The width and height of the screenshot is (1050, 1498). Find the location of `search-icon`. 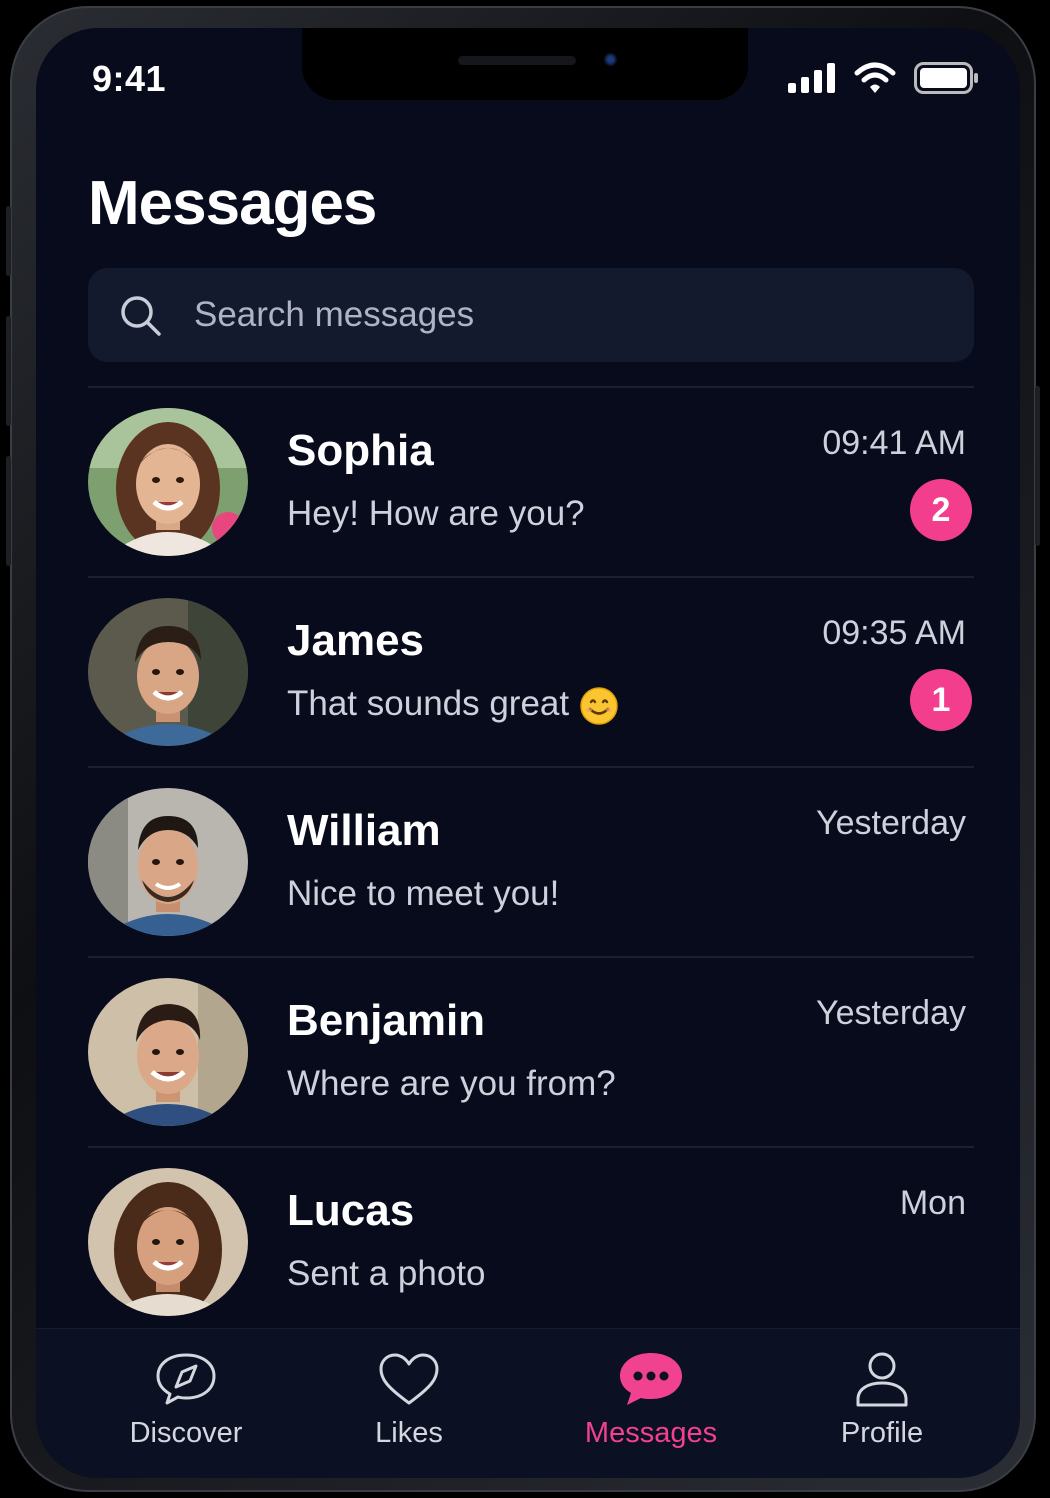

search-icon is located at coordinates (141, 316).